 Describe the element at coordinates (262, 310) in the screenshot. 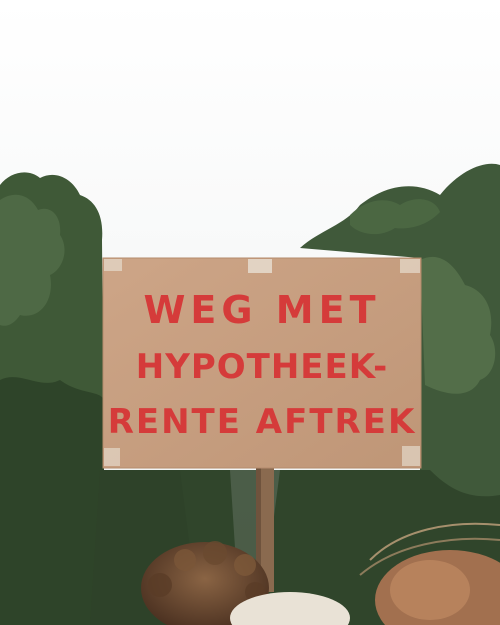

I see `sign-line-1: WEG MET` at that location.